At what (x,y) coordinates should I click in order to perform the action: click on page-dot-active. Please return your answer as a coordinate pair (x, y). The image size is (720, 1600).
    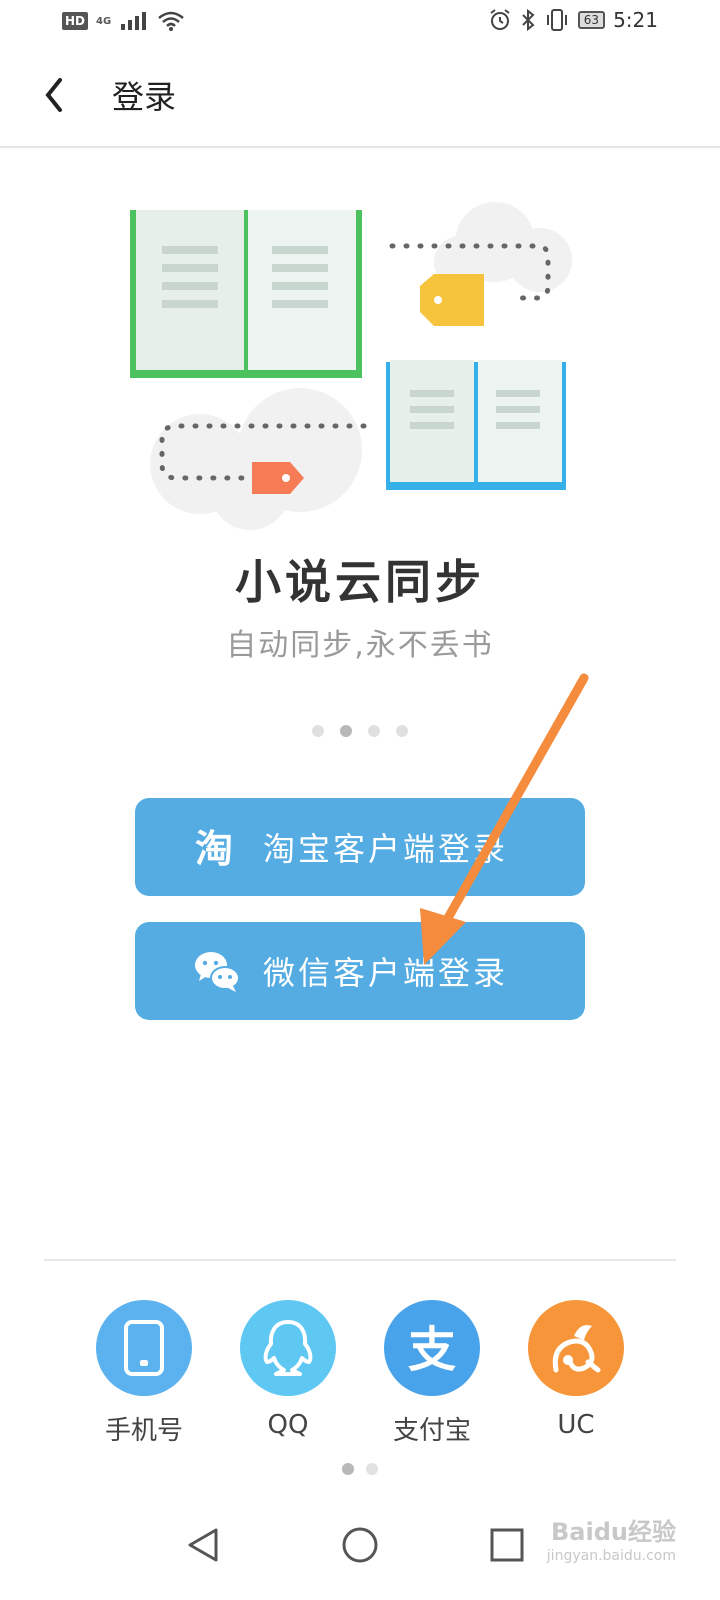
    Looking at the image, I should click on (348, 1469).